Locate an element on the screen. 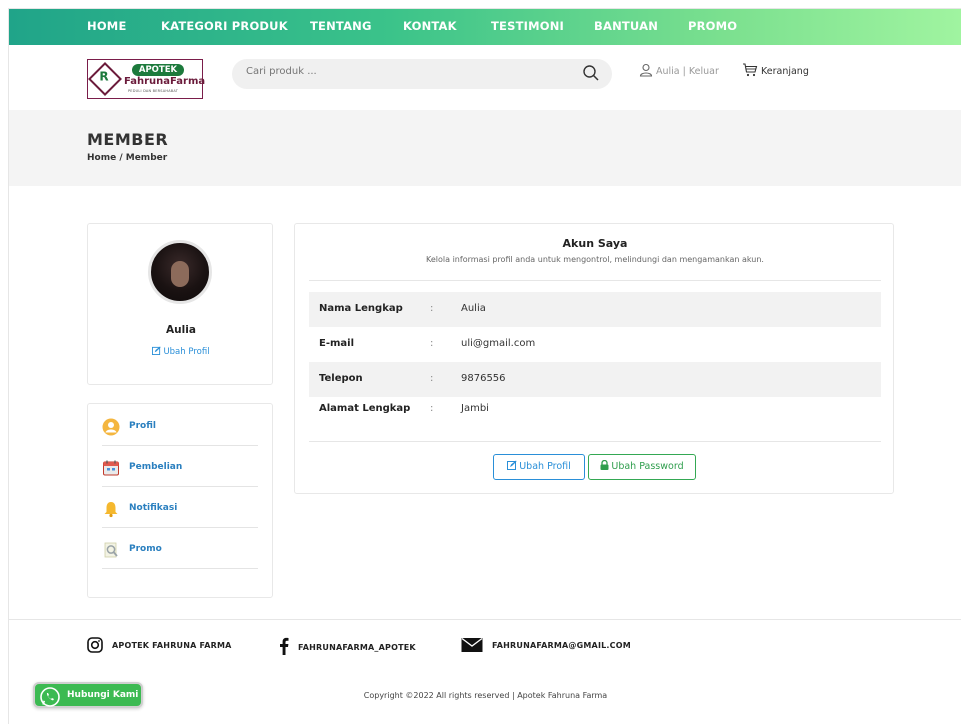 This screenshot has height=724, width=961. member-menu: Profil Pembelian Notifikasi Promo is located at coordinates (180, 500).